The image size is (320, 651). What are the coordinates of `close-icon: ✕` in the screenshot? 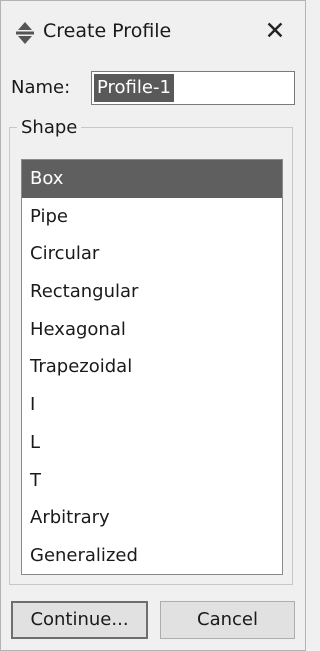 It's located at (275, 30).